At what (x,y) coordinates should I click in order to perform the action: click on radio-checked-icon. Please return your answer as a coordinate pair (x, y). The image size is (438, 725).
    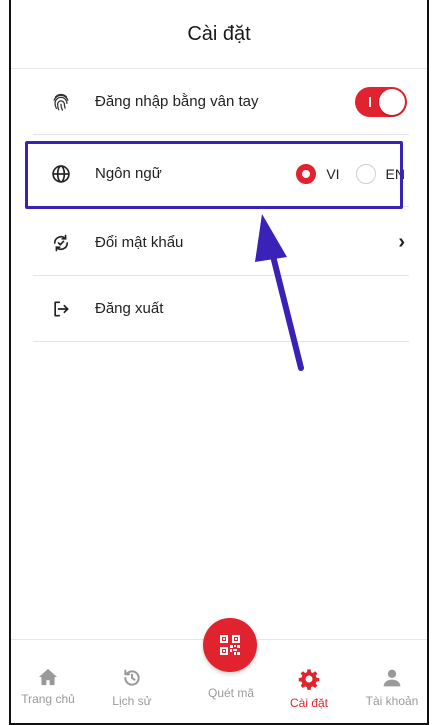
    Looking at the image, I should click on (306, 173).